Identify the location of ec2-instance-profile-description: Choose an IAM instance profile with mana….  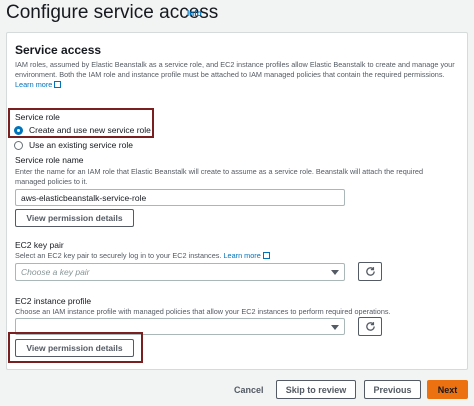
(203, 311).